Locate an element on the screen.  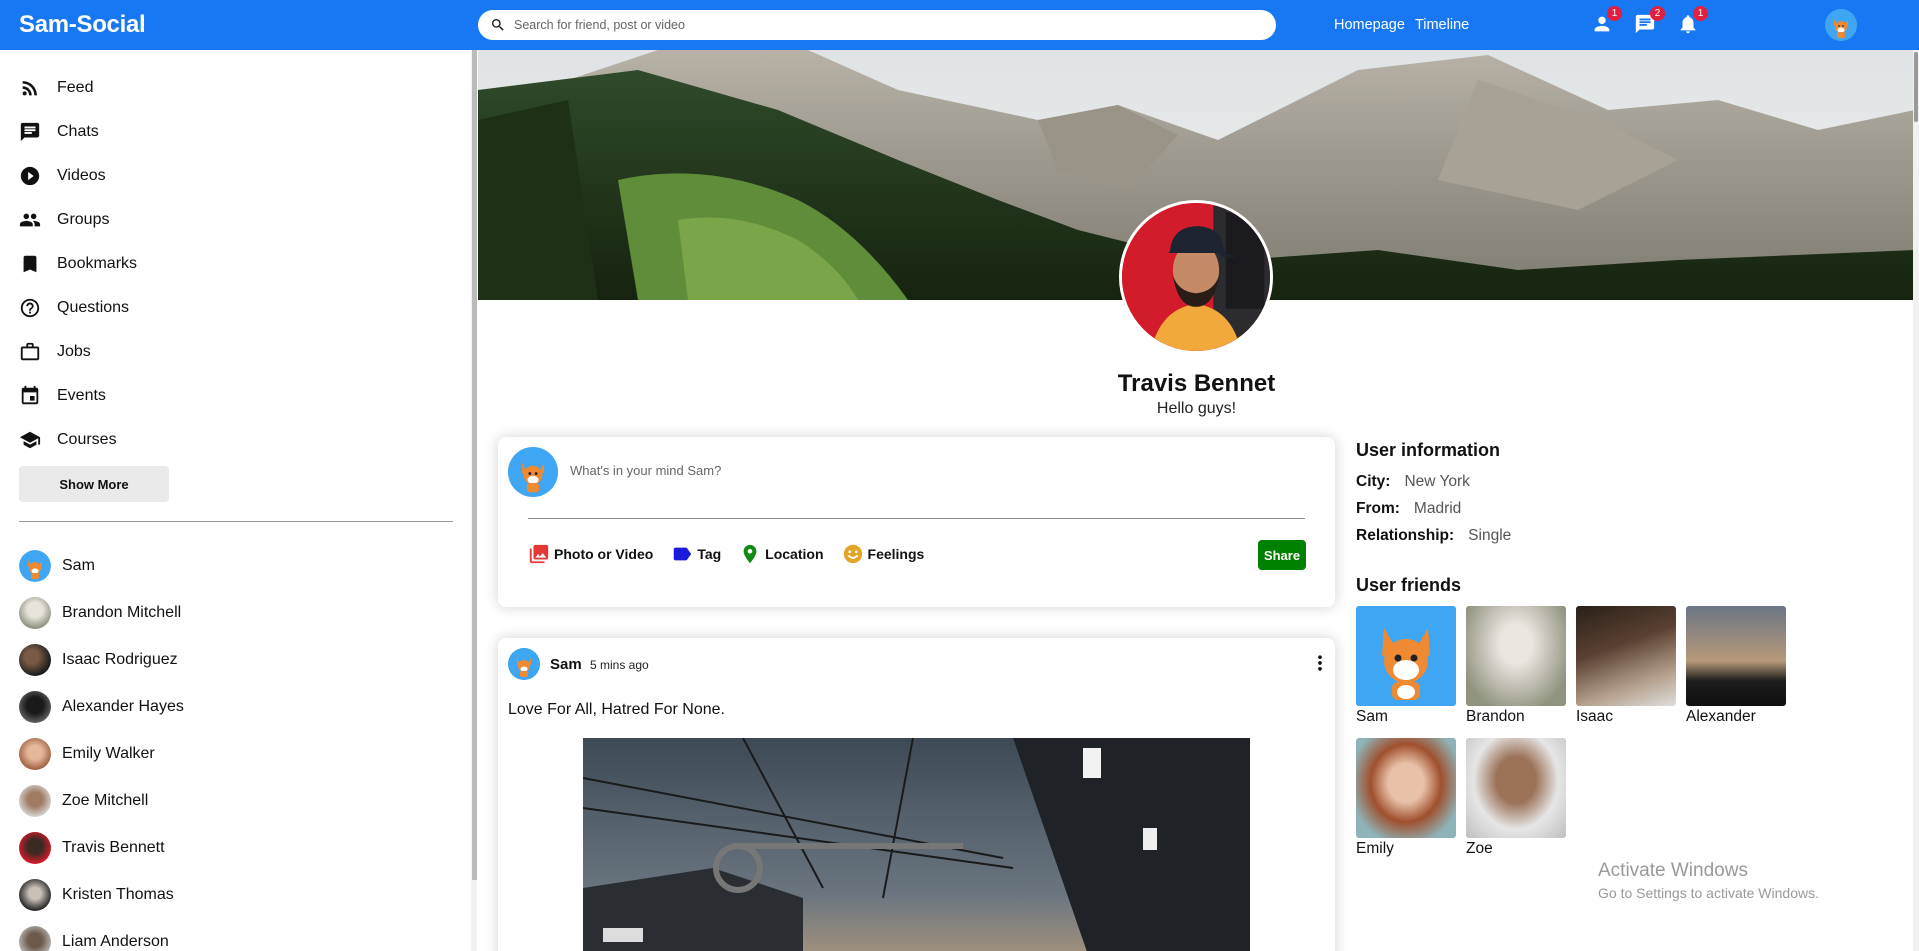
friend-item-brandon: Brandon Mitchell is located at coordinates (101, 612).